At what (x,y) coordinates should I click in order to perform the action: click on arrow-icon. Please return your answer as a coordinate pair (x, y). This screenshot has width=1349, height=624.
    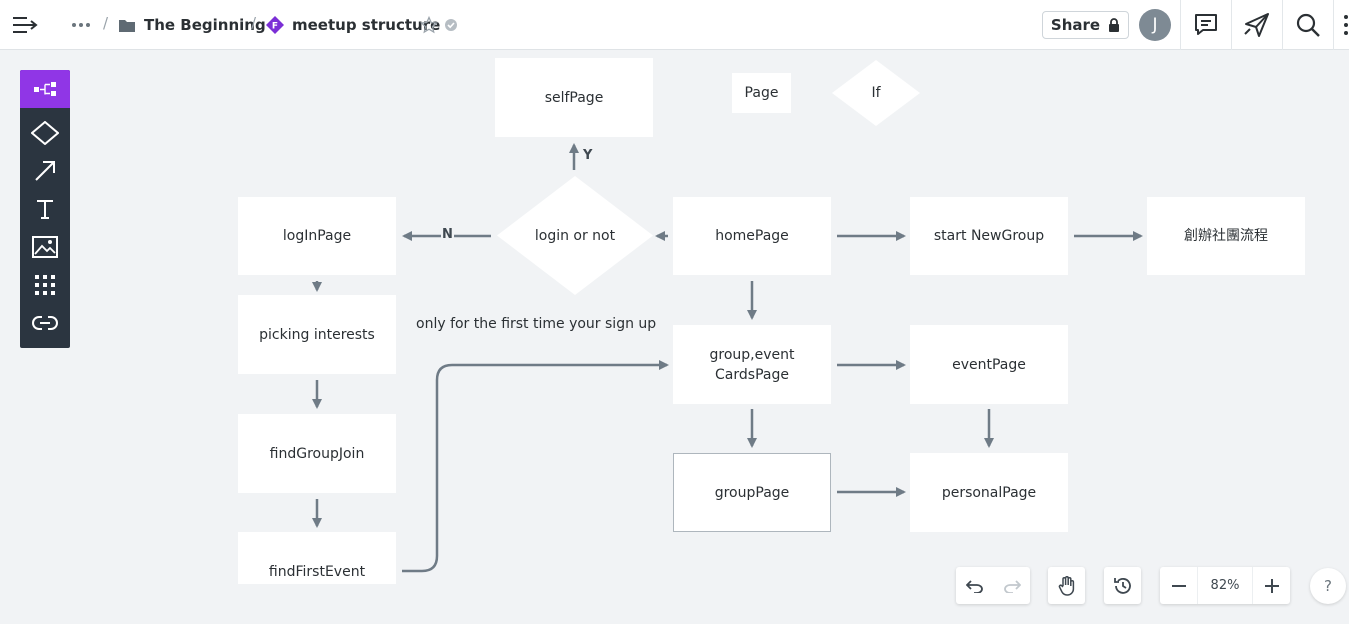
    Looking at the image, I should click on (45, 171).